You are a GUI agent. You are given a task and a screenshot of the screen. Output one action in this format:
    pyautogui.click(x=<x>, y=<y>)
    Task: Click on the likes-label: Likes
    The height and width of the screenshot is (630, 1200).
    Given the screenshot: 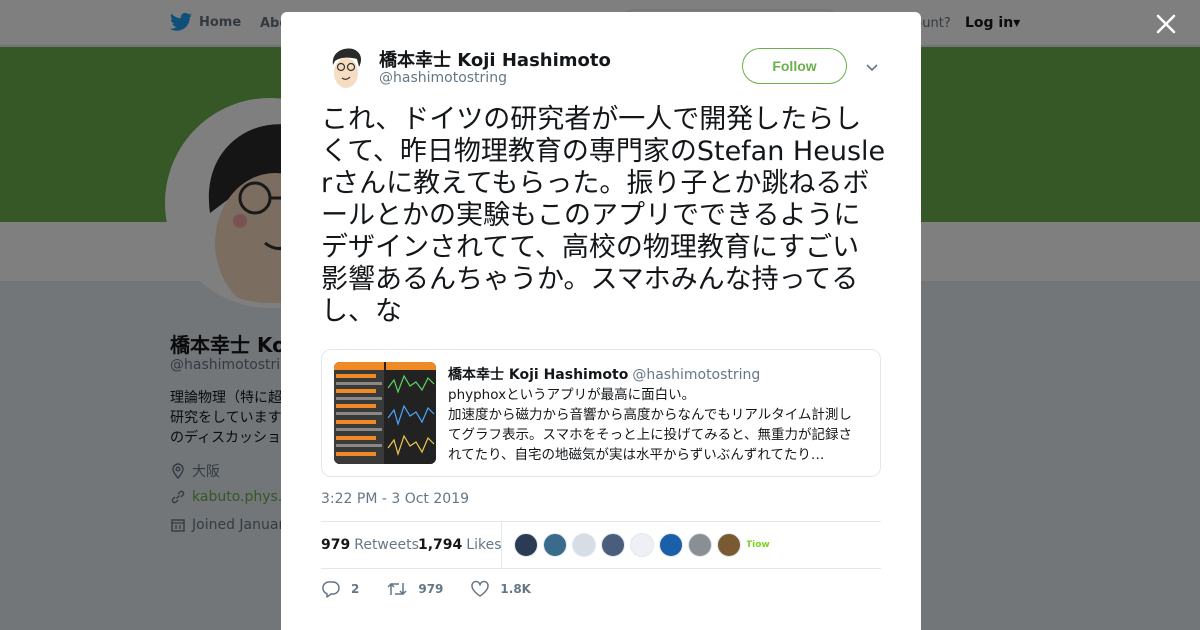 What is the action you would take?
    pyautogui.click(x=484, y=545)
    